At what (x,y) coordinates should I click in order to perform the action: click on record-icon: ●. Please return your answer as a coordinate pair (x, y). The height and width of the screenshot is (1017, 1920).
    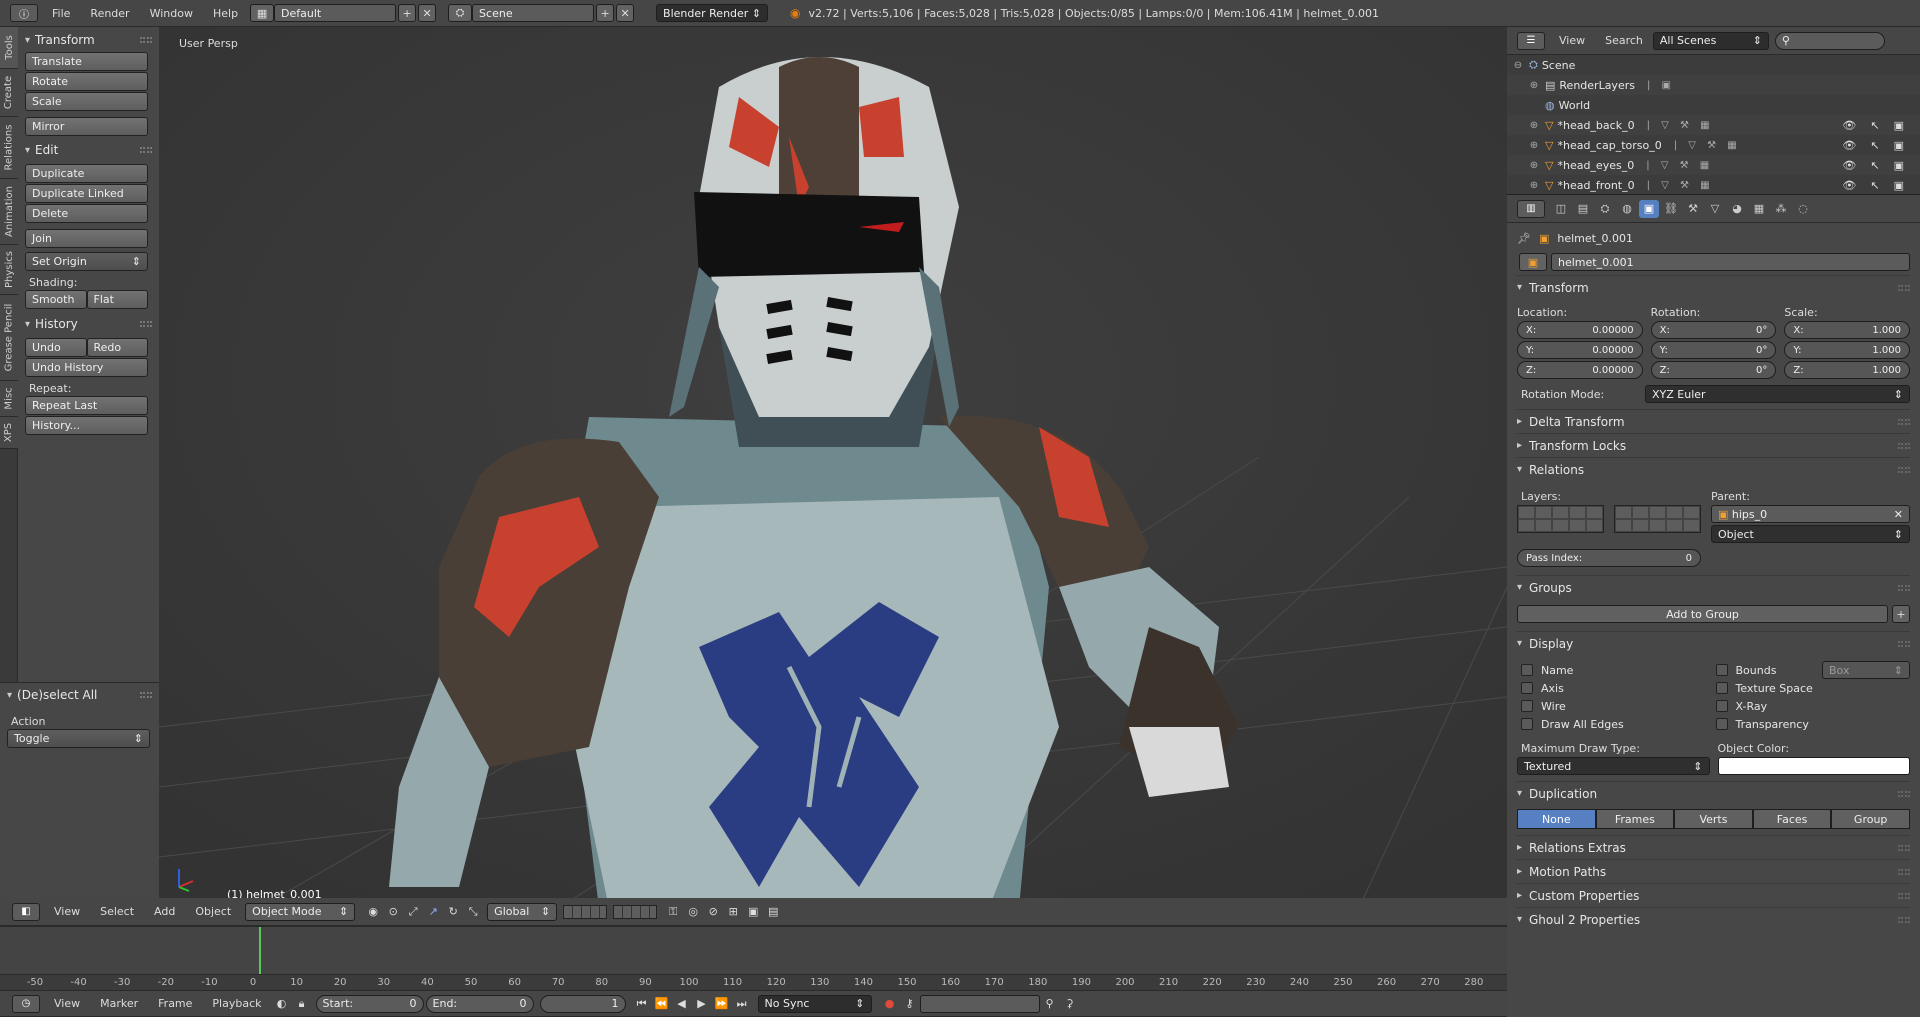
    Looking at the image, I should click on (890, 1004).